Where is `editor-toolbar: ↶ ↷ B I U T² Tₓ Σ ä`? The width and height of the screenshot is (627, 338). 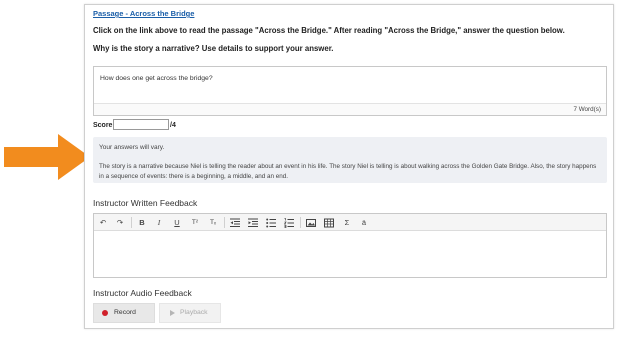 editor-toolbar: ↶ ↷ B I U T² Tₓ Σ ä is located at coordinates (350, 222).